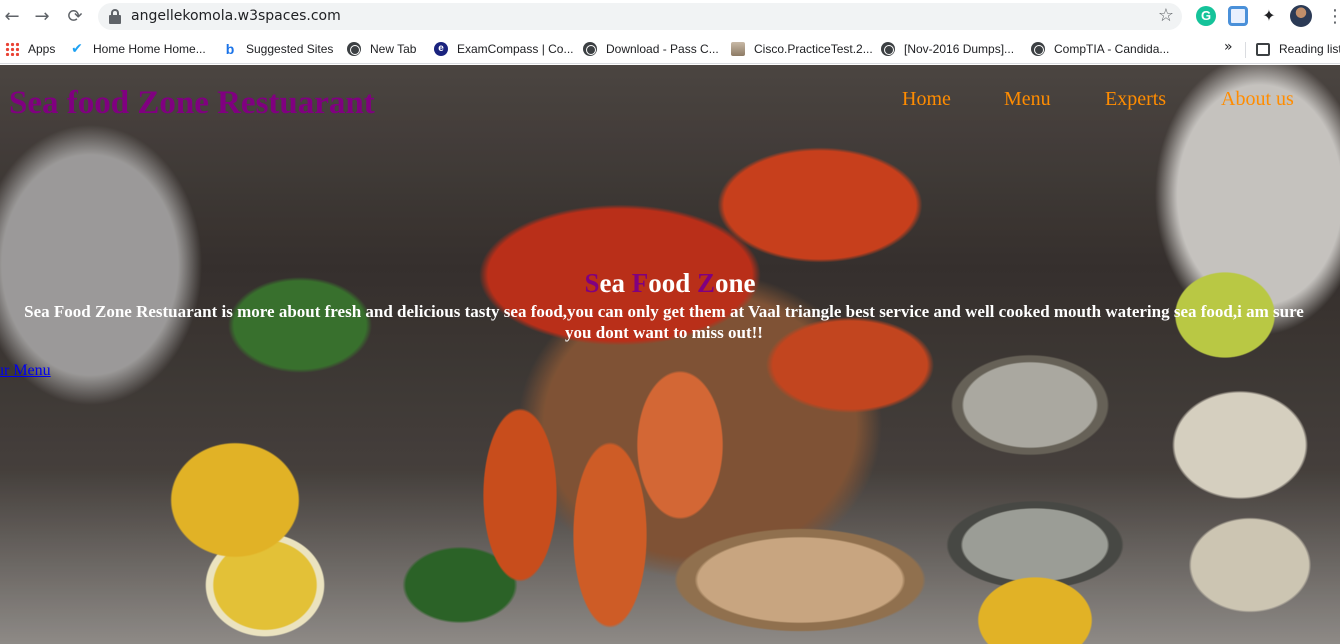 This screenshot has width=1340, height=644. I want to click on tagline-initial: Z, so click(706, 283).